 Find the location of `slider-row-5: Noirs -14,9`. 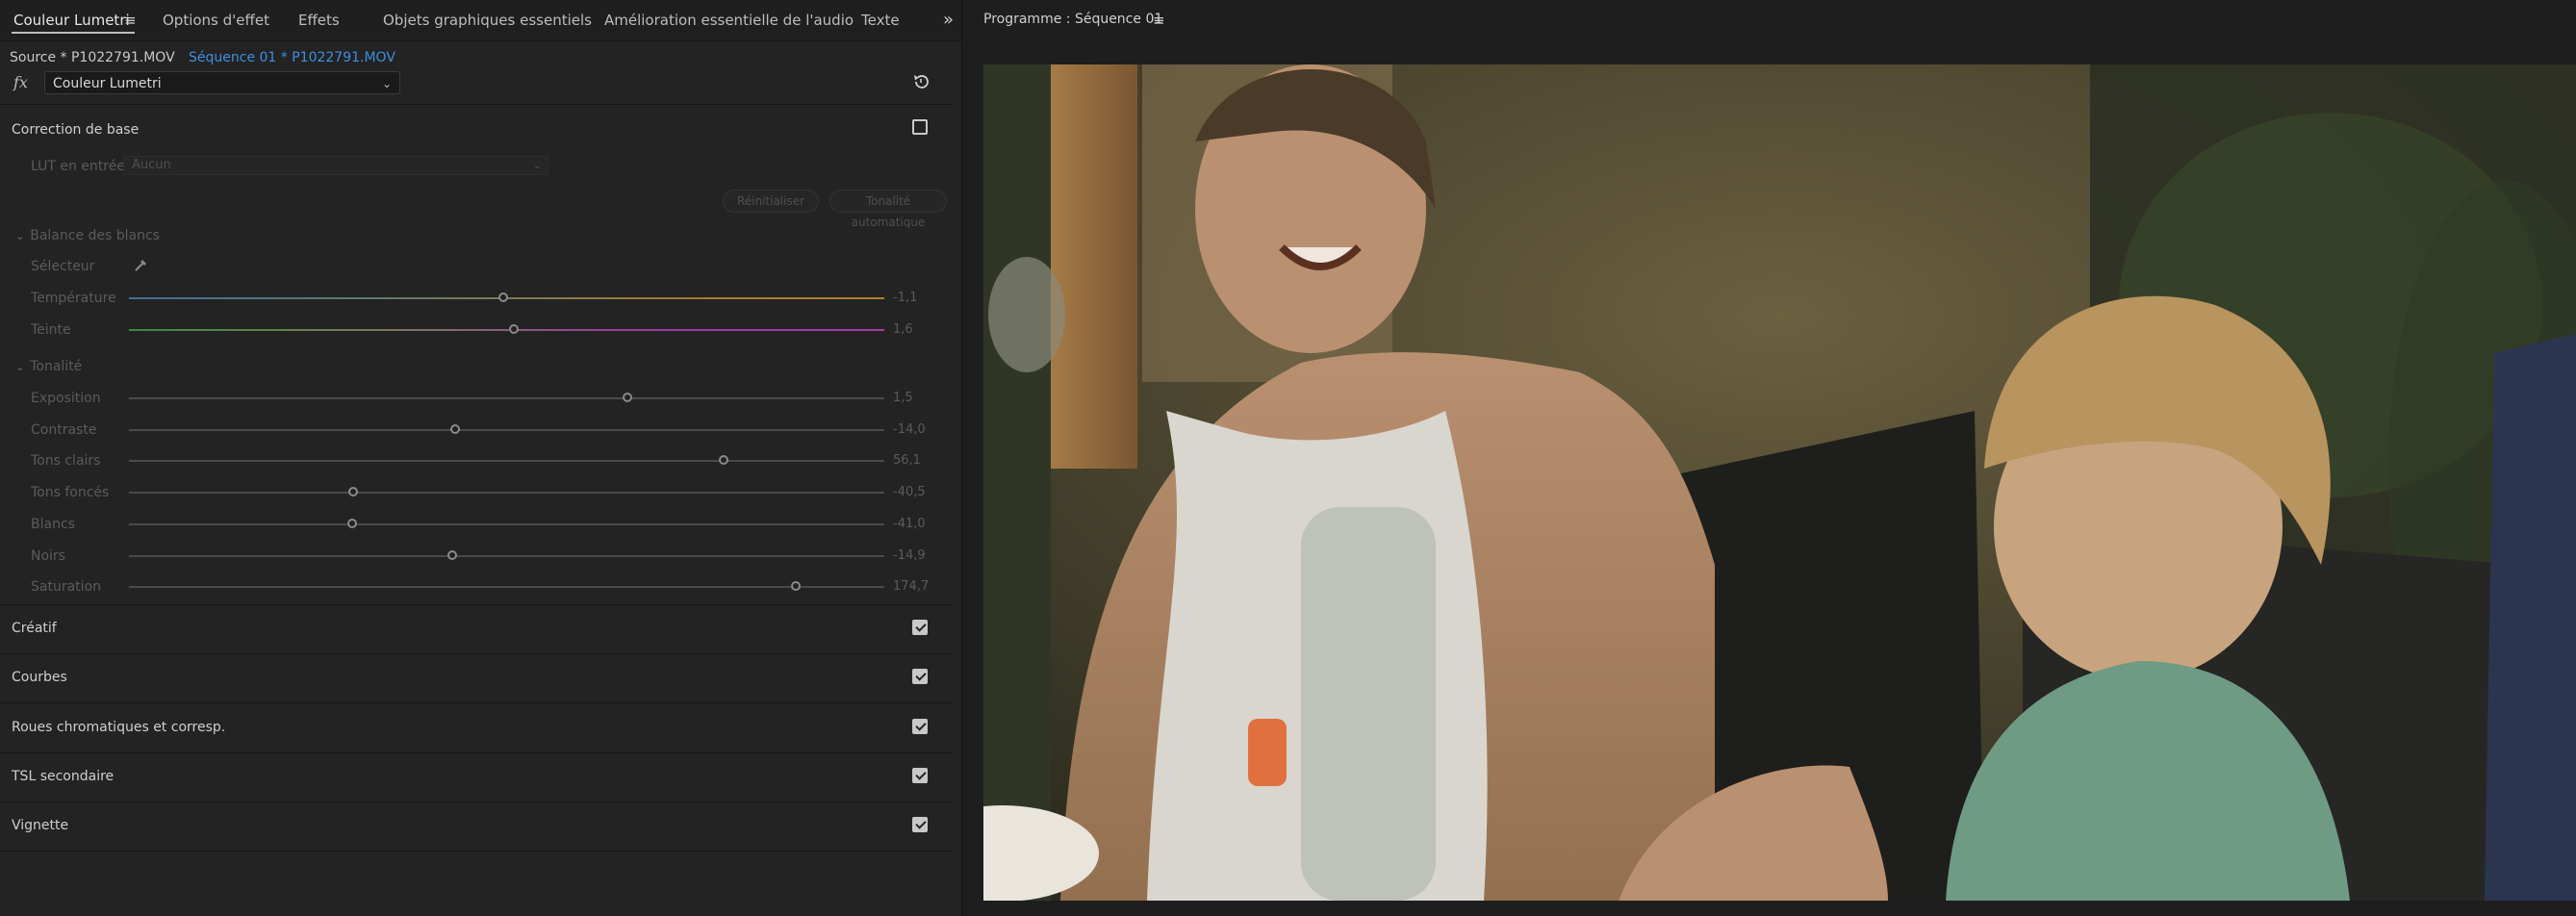

slider-row-5: Noirs -14,9 is located at coordinates (480, 556).